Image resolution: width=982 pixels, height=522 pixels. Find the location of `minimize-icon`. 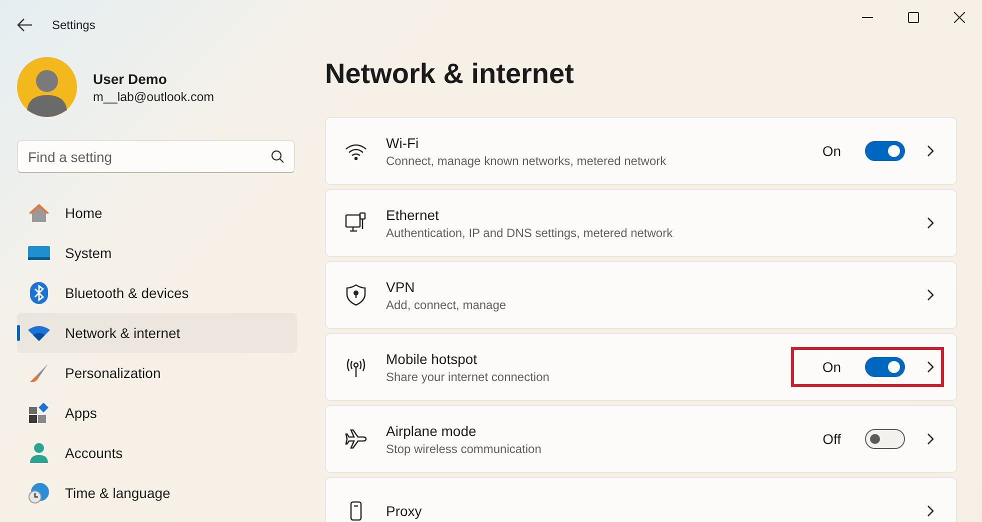

minimize-icon is located at coordinates (867, 17).